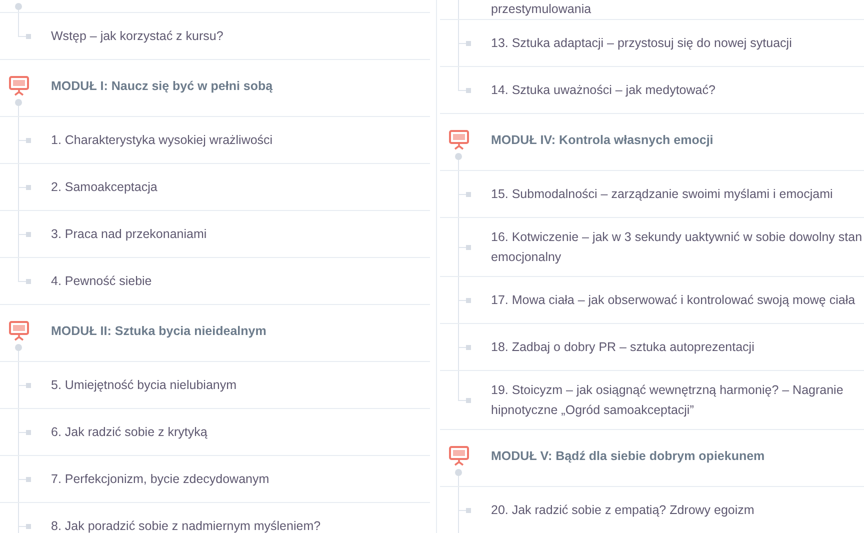 The height and width of the screenshot is (533, 864). Describe the element at coordinates (160, 479) in the screenshot. I see `lesson-title: 7. Perfekcjonizm, bycie zdecydowanym` at that location.